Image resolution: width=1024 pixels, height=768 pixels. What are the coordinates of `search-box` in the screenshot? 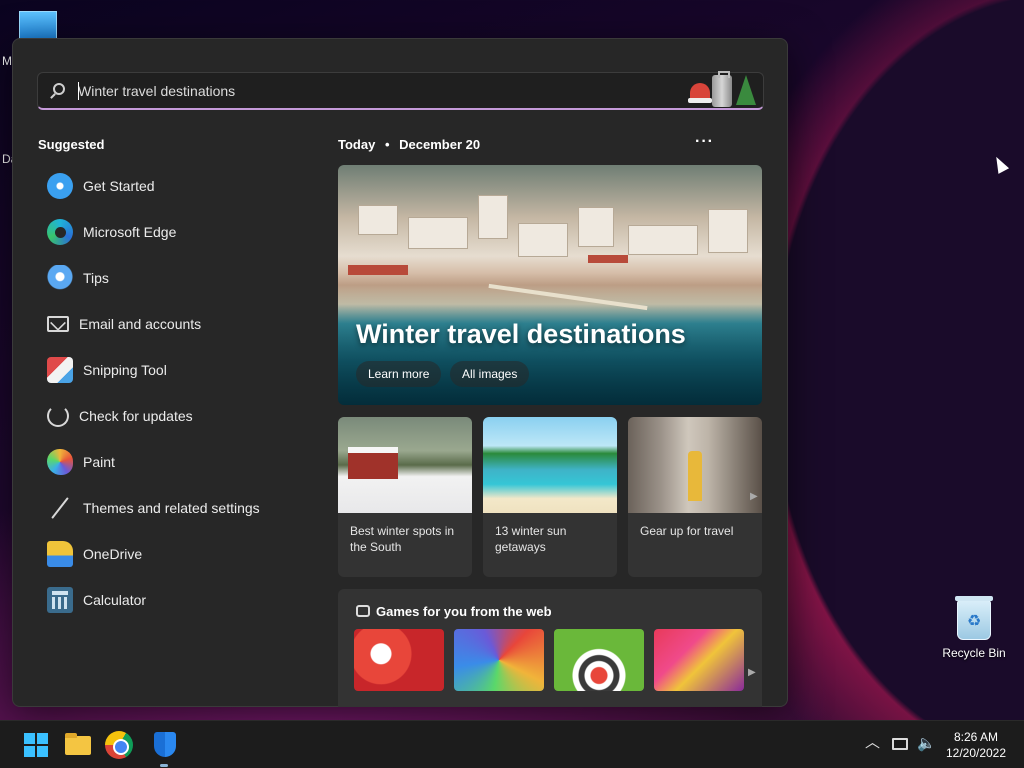 It's located at (400, 90).